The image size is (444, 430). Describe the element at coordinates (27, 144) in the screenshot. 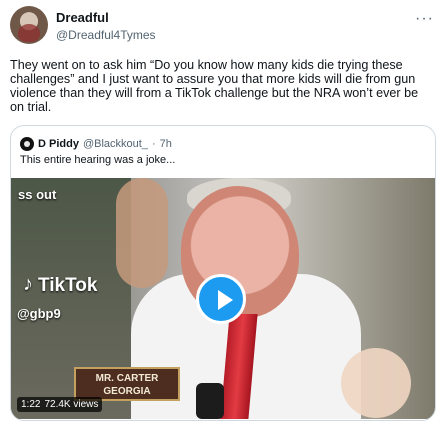

I see `quoted-author-avatar` at that location.